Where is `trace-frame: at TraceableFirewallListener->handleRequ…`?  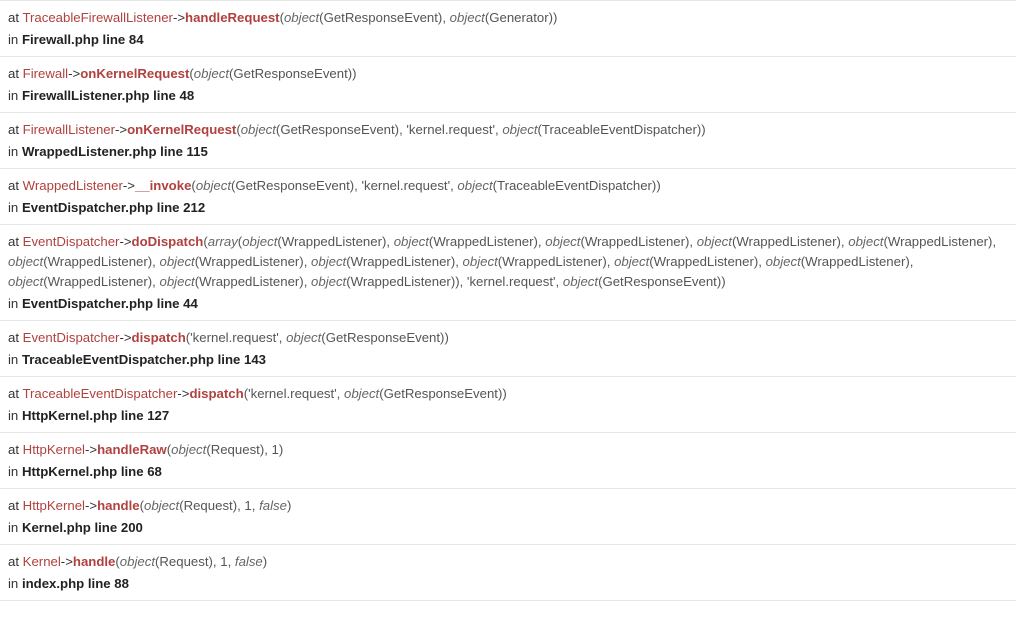
trace-frame: at TraceableFirewallListener->handleRequ… is located at coordinates (508, 29).